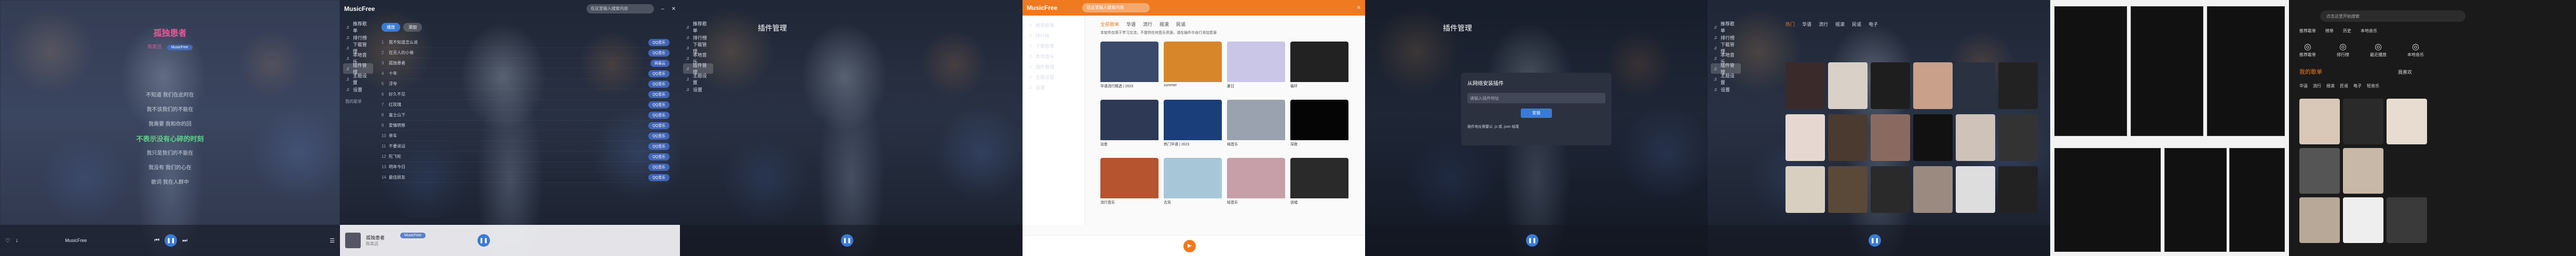 The width and height of the screenshot is (2576, 256). I want to click on playlist-card: 治愈, so click(1129, 128).